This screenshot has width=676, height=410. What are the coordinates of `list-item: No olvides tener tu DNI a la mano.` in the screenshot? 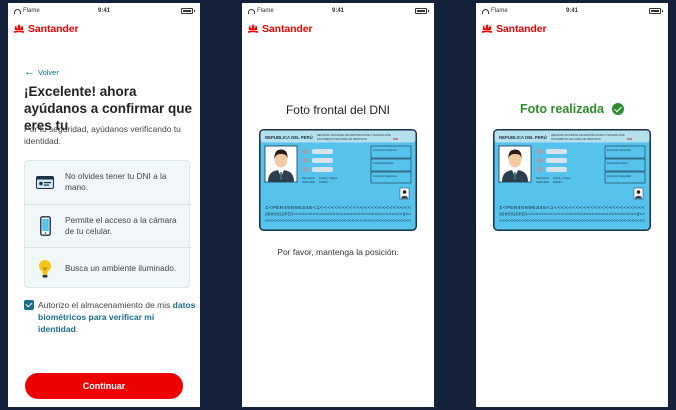 It's located at (108, 182).